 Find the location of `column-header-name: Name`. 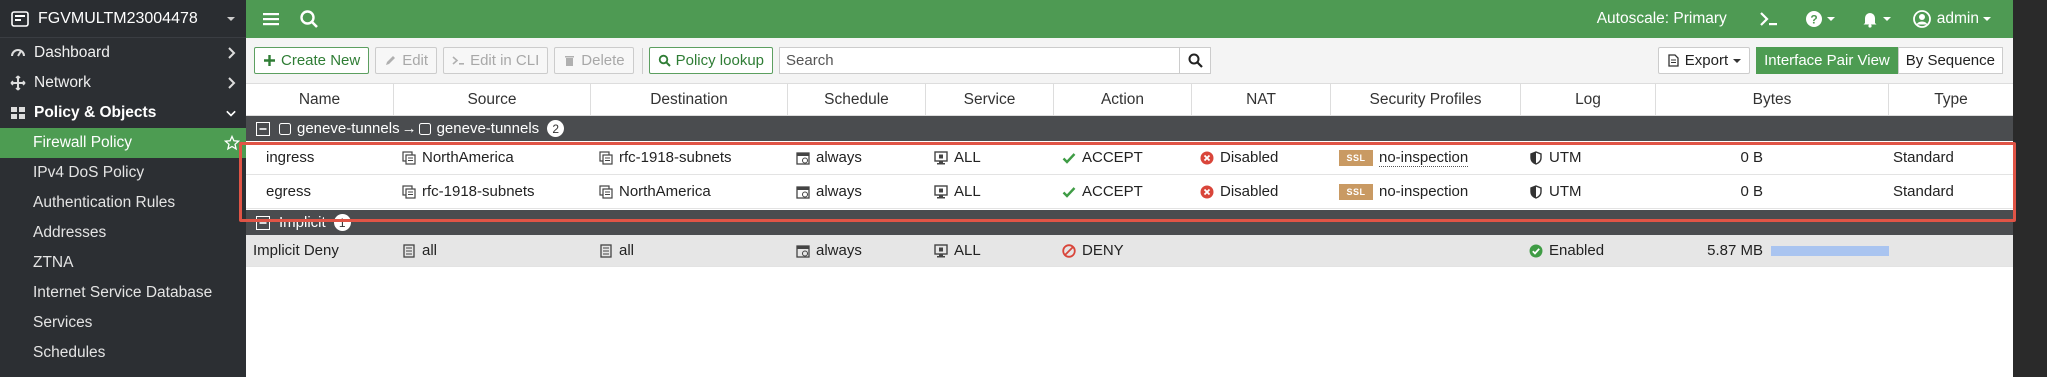

column-header-name: Name is located at coordinates (320, 99).